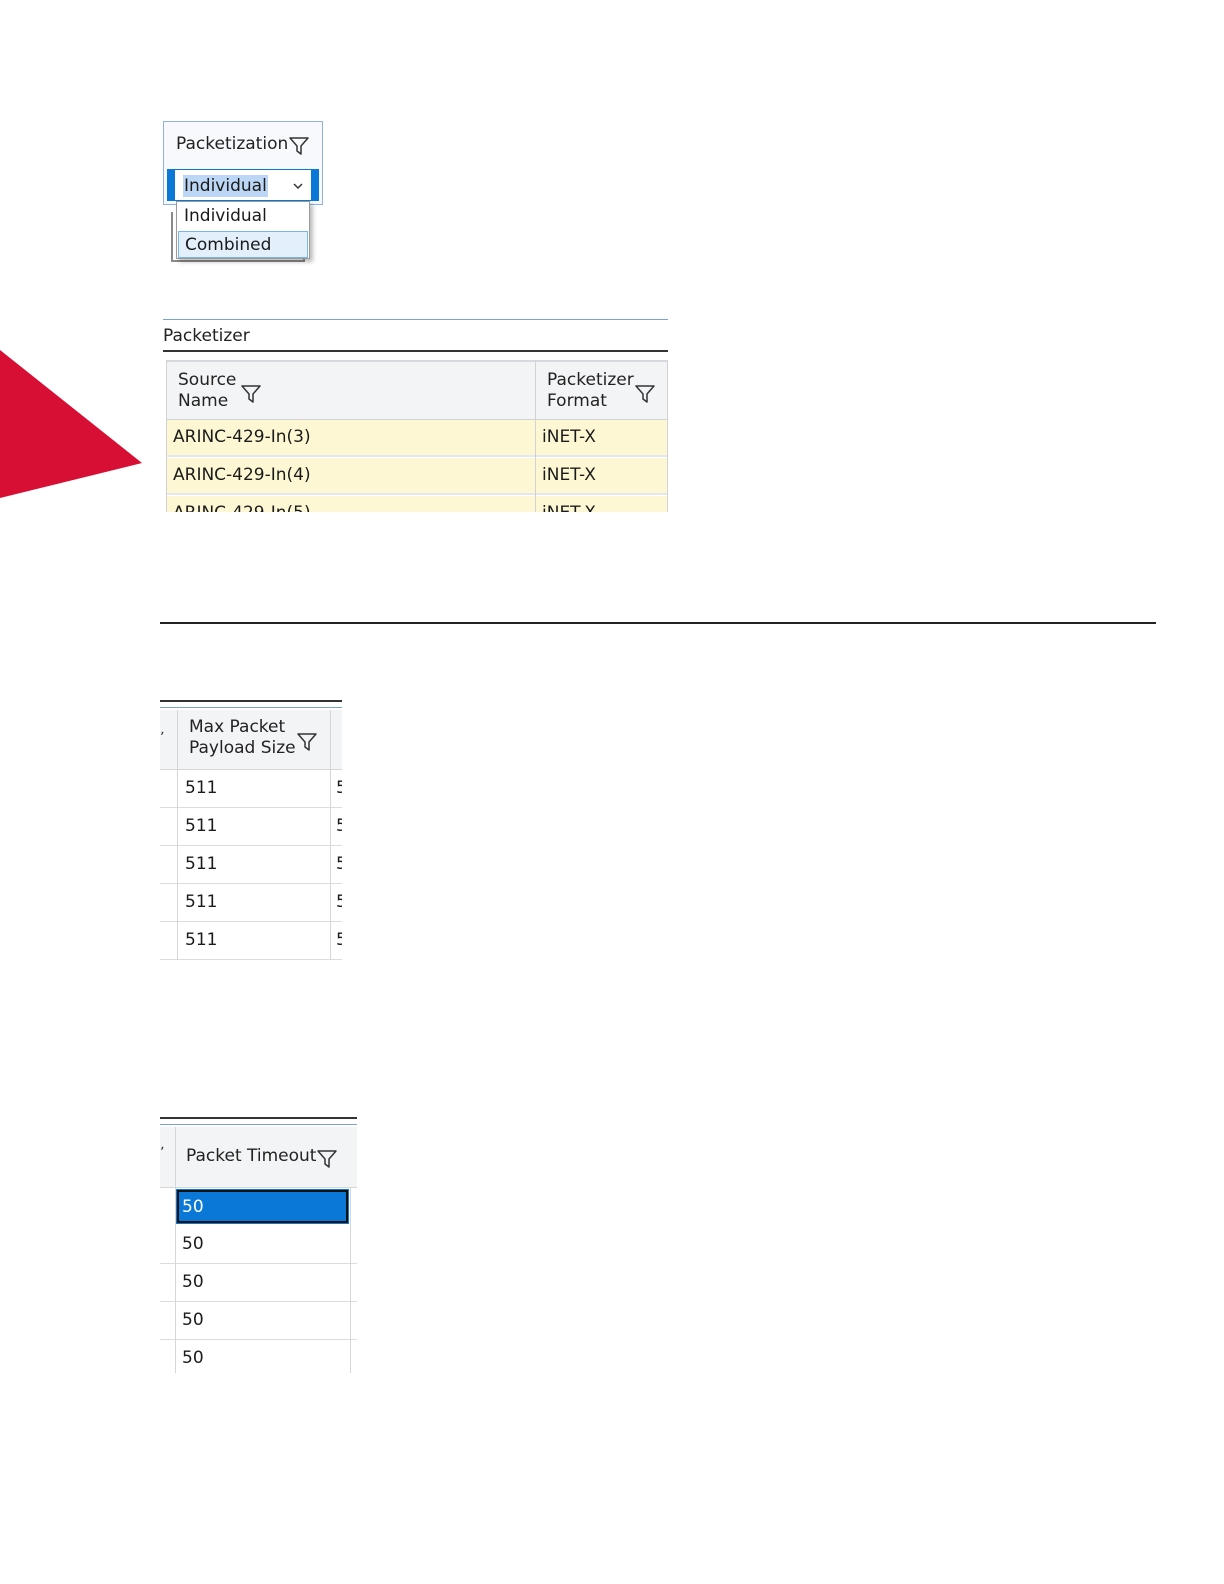 The width and height of the screenshot is (1224, 1584). I want to click on packet-timeout-table: ʼ Packet Timeout 50 50 50 50 50, so click(258, 1250).